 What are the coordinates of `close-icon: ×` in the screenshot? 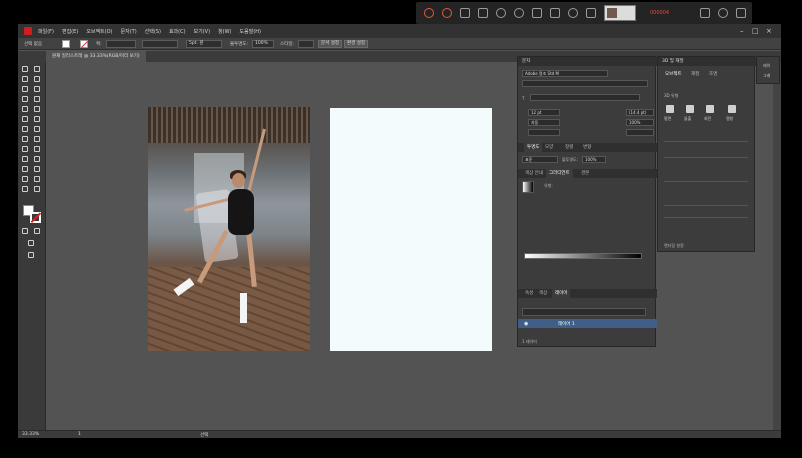 It's located at (769, 31).